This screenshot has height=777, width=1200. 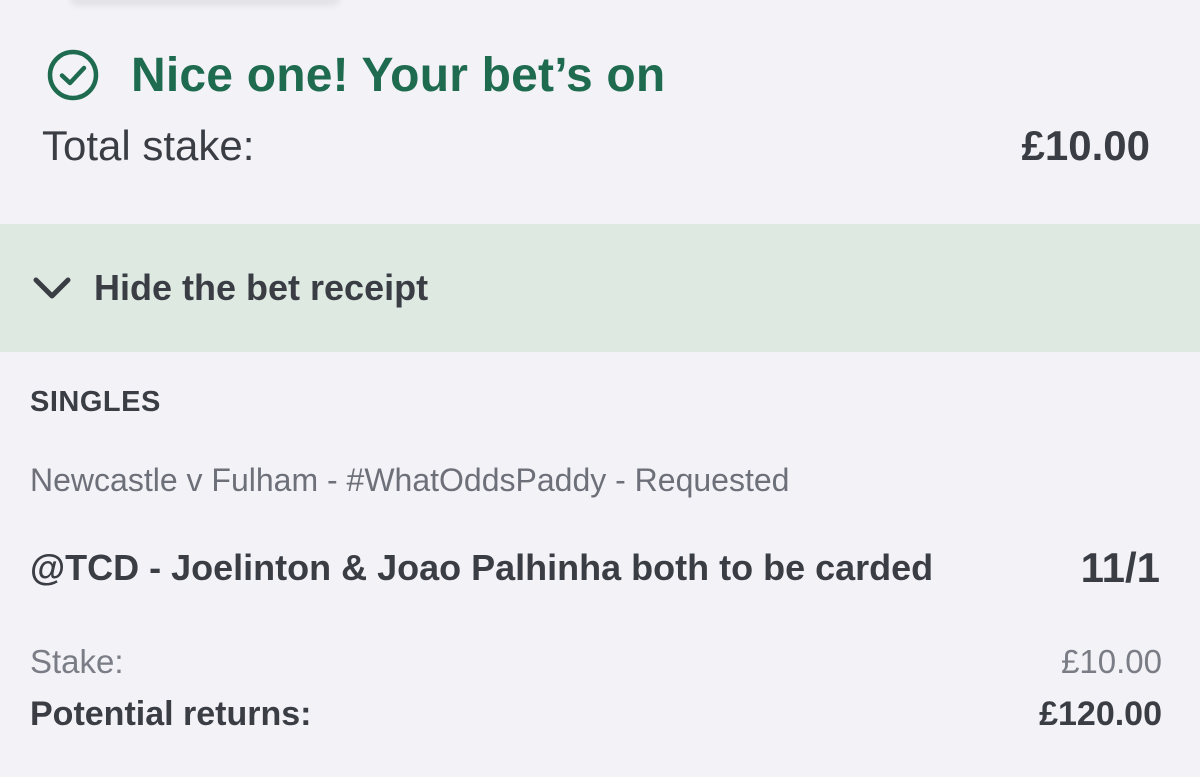 I want to click on stake-row: Stake: £10.00, so click(x=596, y=662).